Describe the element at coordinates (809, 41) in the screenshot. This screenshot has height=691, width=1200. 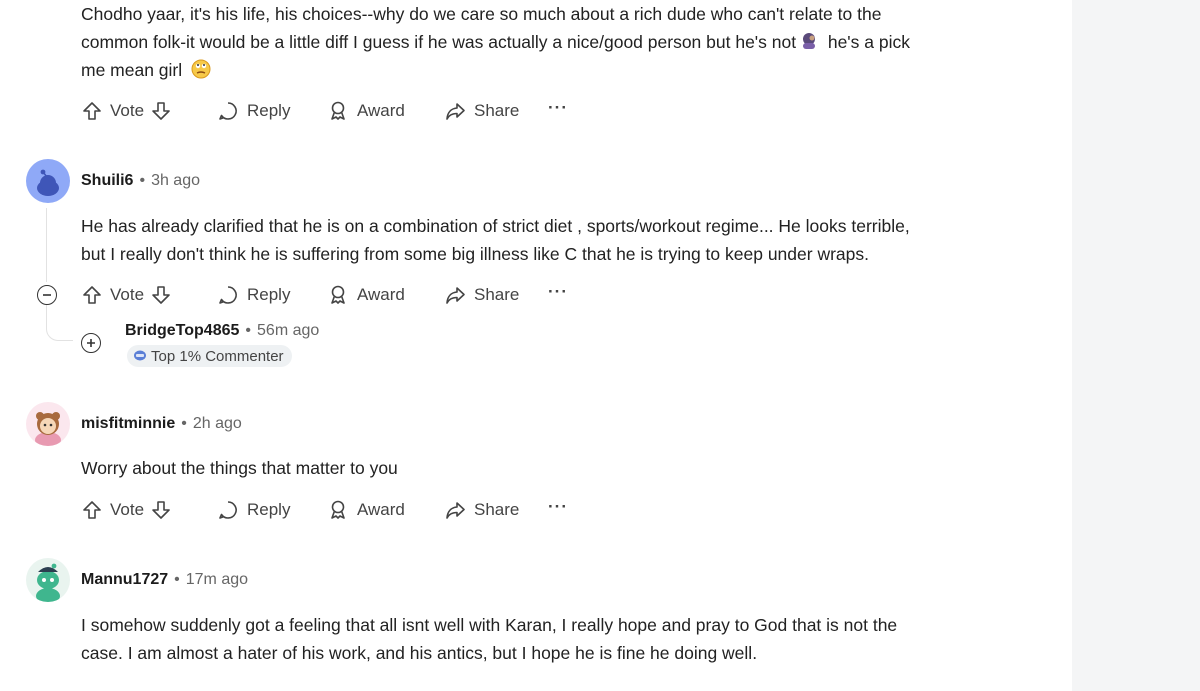
I see `facepalm-emoji-icon` at that location.